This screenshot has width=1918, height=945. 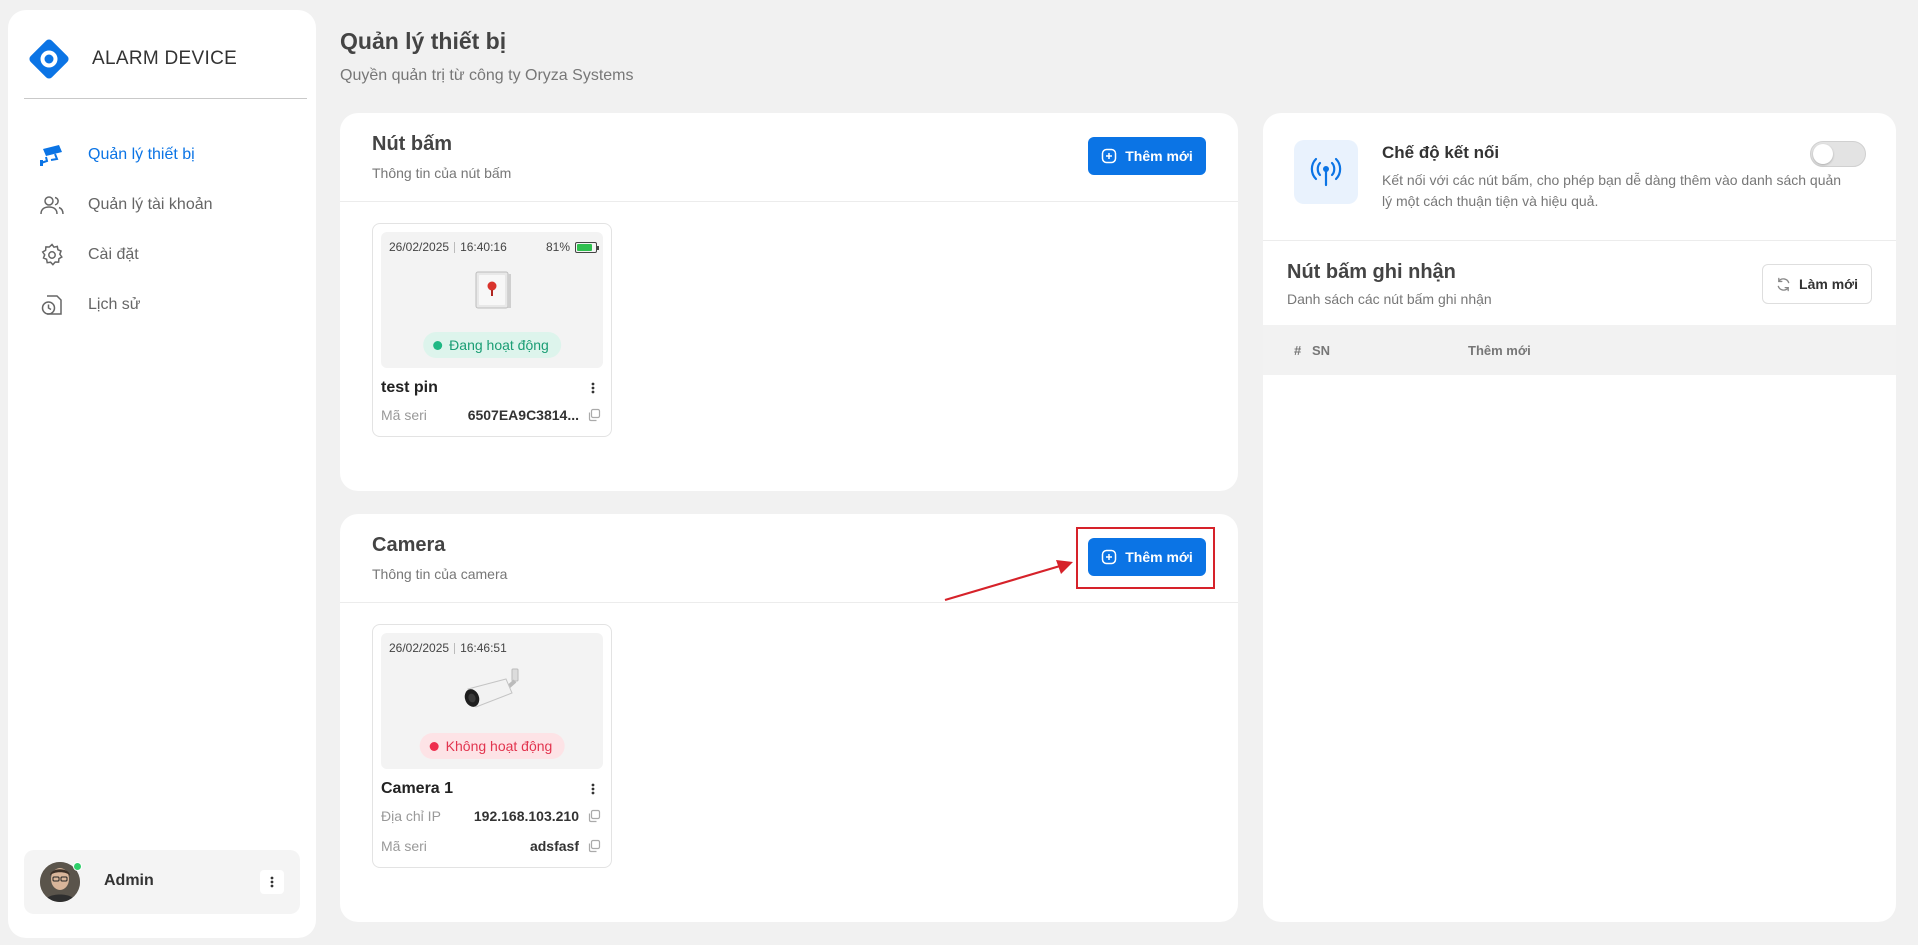 I want to click on sidebar-item-label: Quản lý thiết bị, so click(x=141, y=154).